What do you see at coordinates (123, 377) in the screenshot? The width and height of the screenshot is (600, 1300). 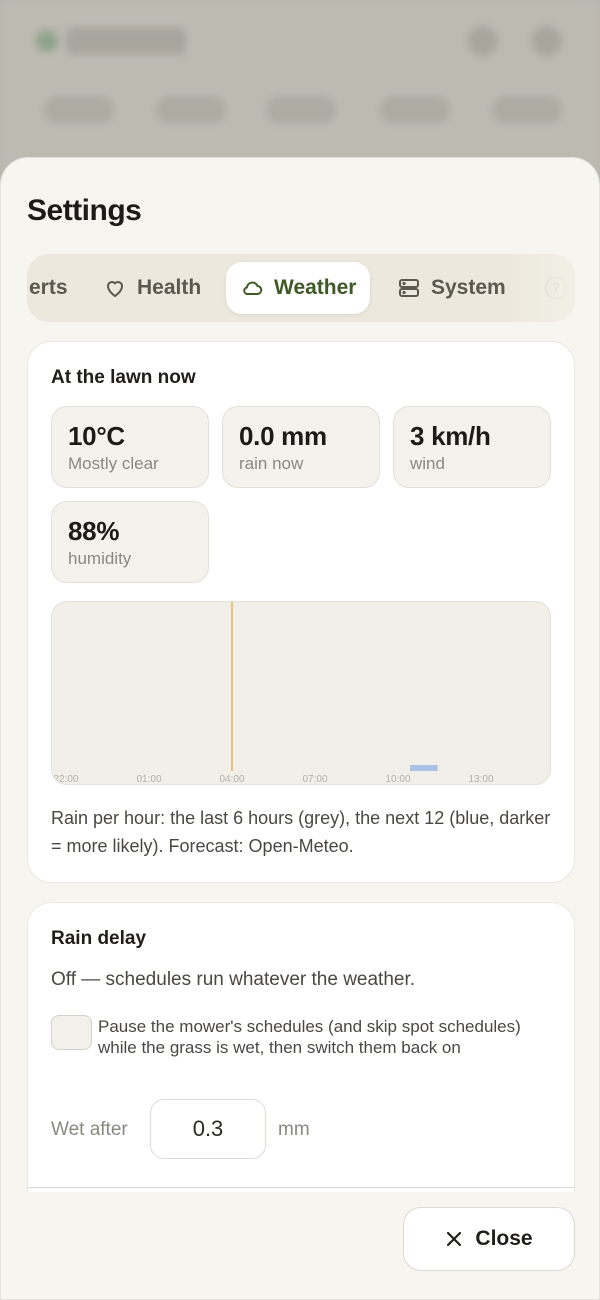 I see `weather-section-title: At the lawn now` at bounding box center [123, 377].